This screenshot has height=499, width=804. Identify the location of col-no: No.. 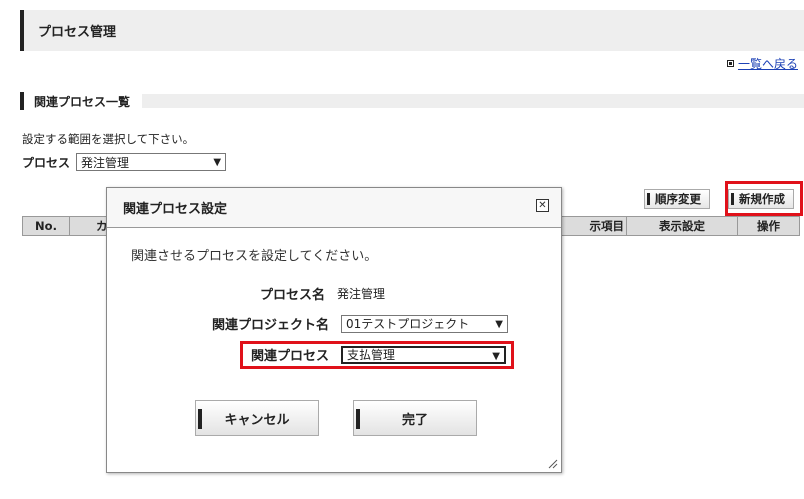
(46, 226).